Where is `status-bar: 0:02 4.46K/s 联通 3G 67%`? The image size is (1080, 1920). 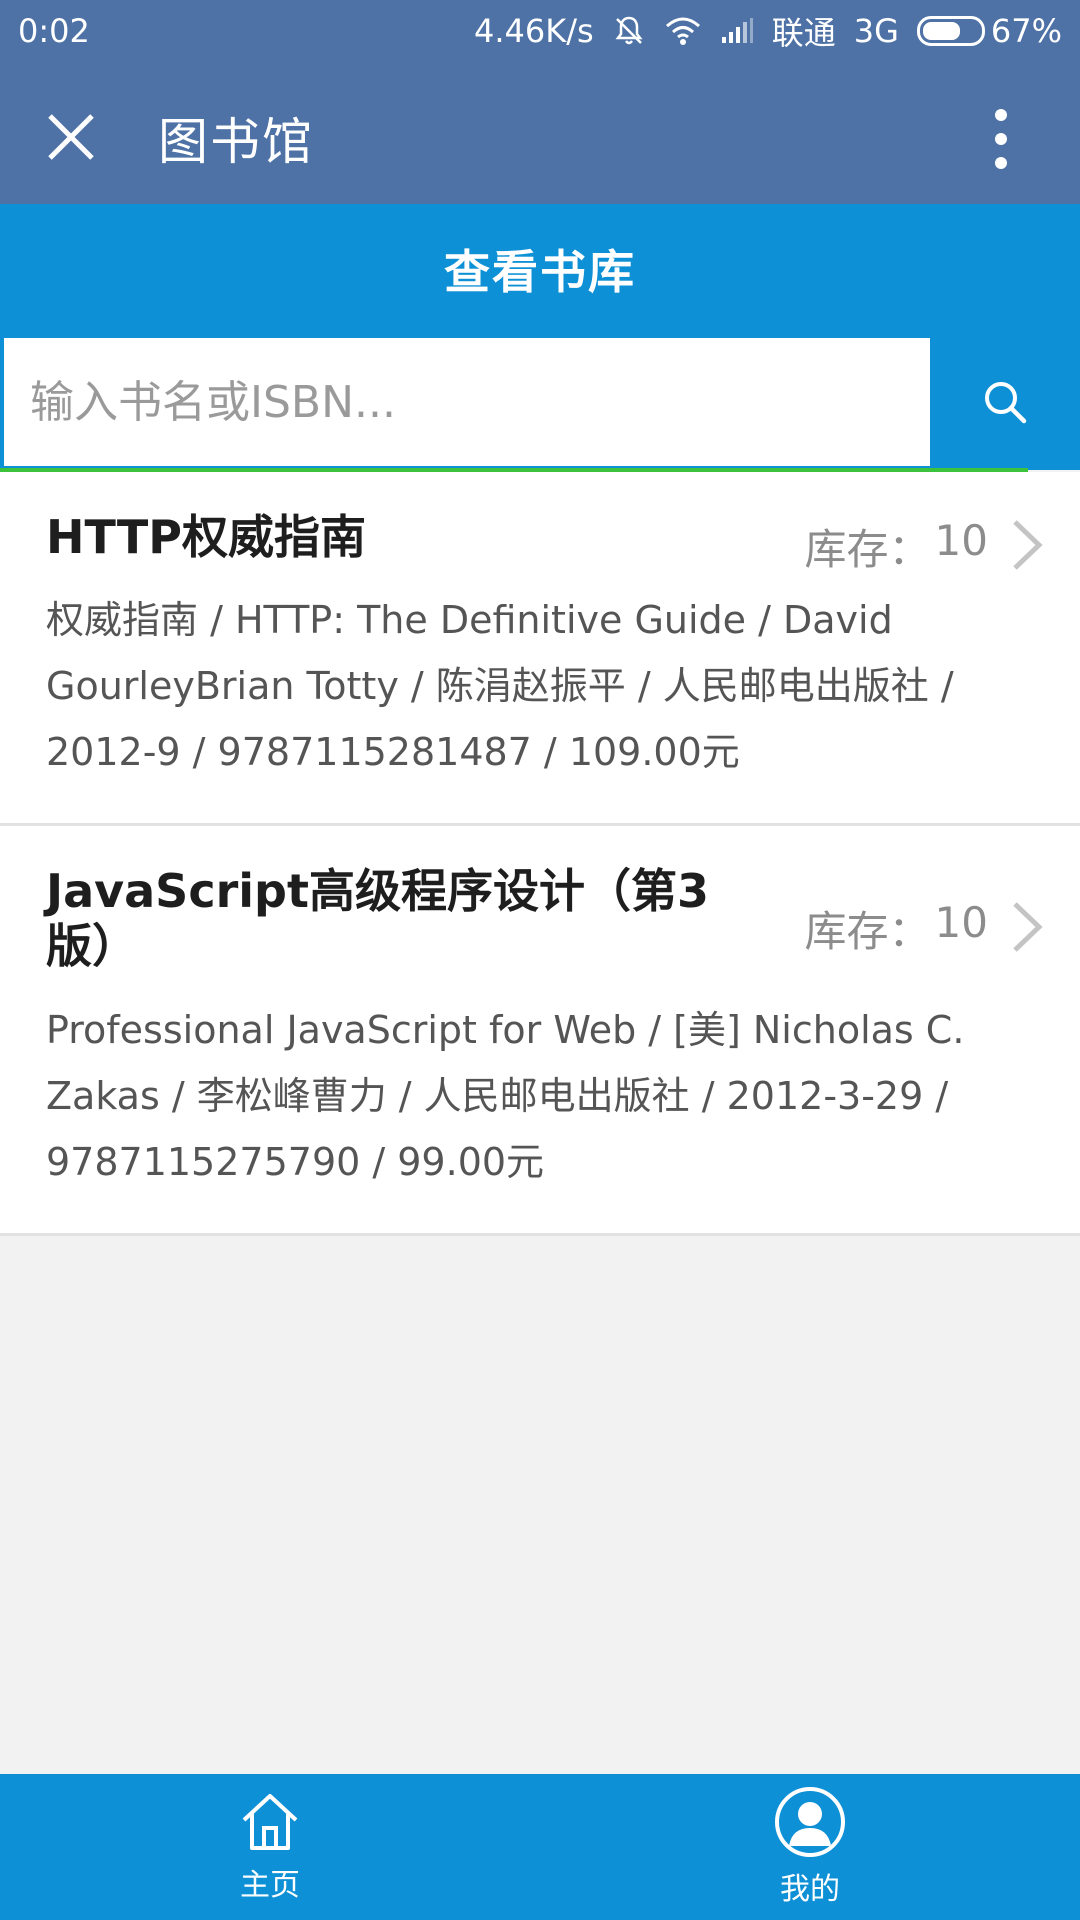 status-bar: 0:02 4.46K/s 联通 3G 67% is located at coordinates (540, 31).